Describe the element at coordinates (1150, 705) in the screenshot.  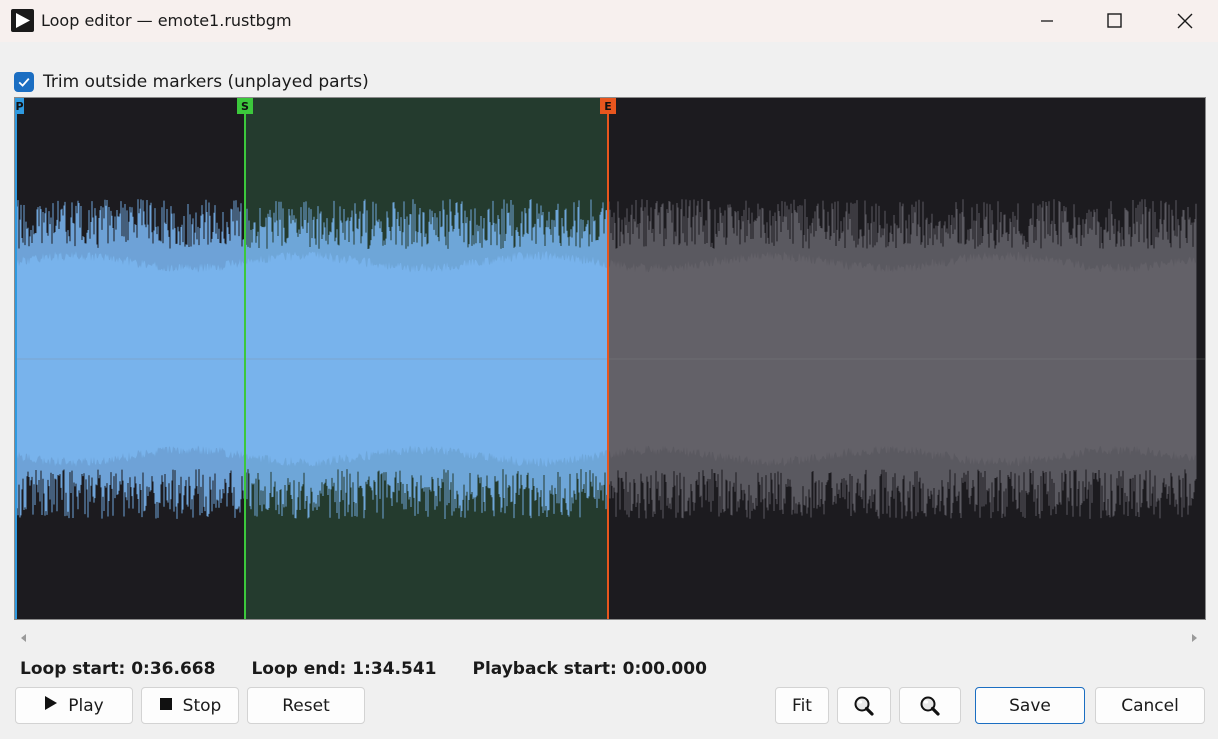
I see `cancel-button: Cancel` at that location.